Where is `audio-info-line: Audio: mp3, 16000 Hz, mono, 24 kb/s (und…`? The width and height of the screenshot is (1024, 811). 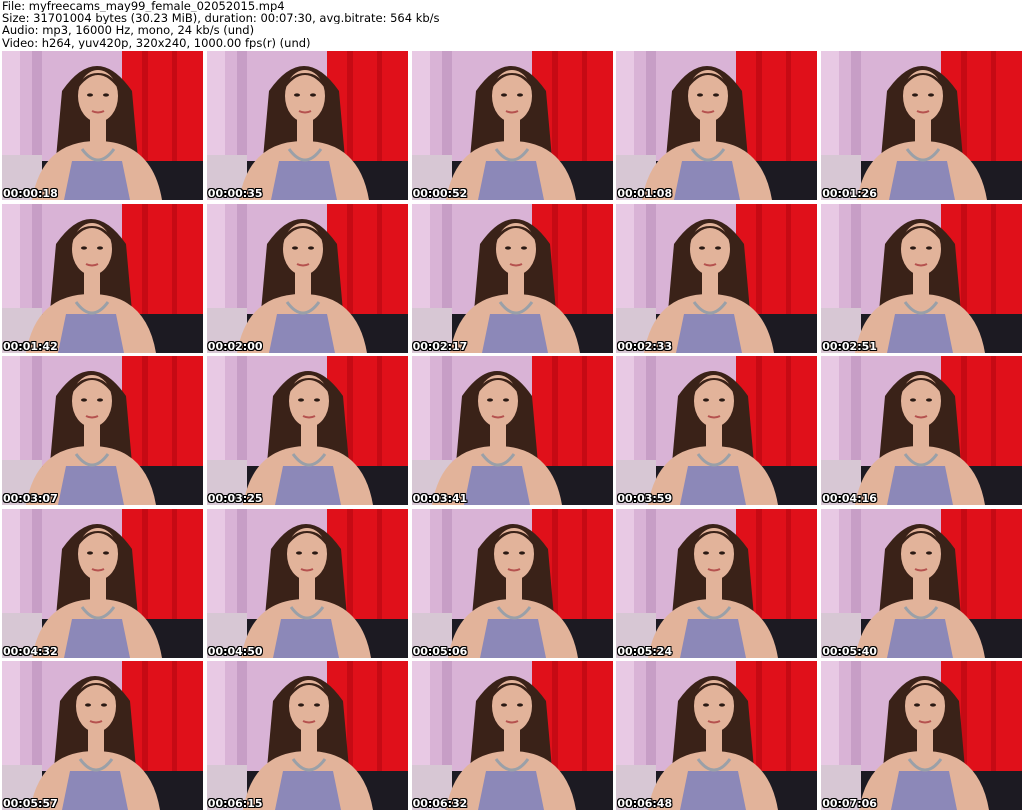 audio-info-line: Audio: mp3, 16000 Hz, mono, 24 kb/s (und… is located at coordinates (128, 30).